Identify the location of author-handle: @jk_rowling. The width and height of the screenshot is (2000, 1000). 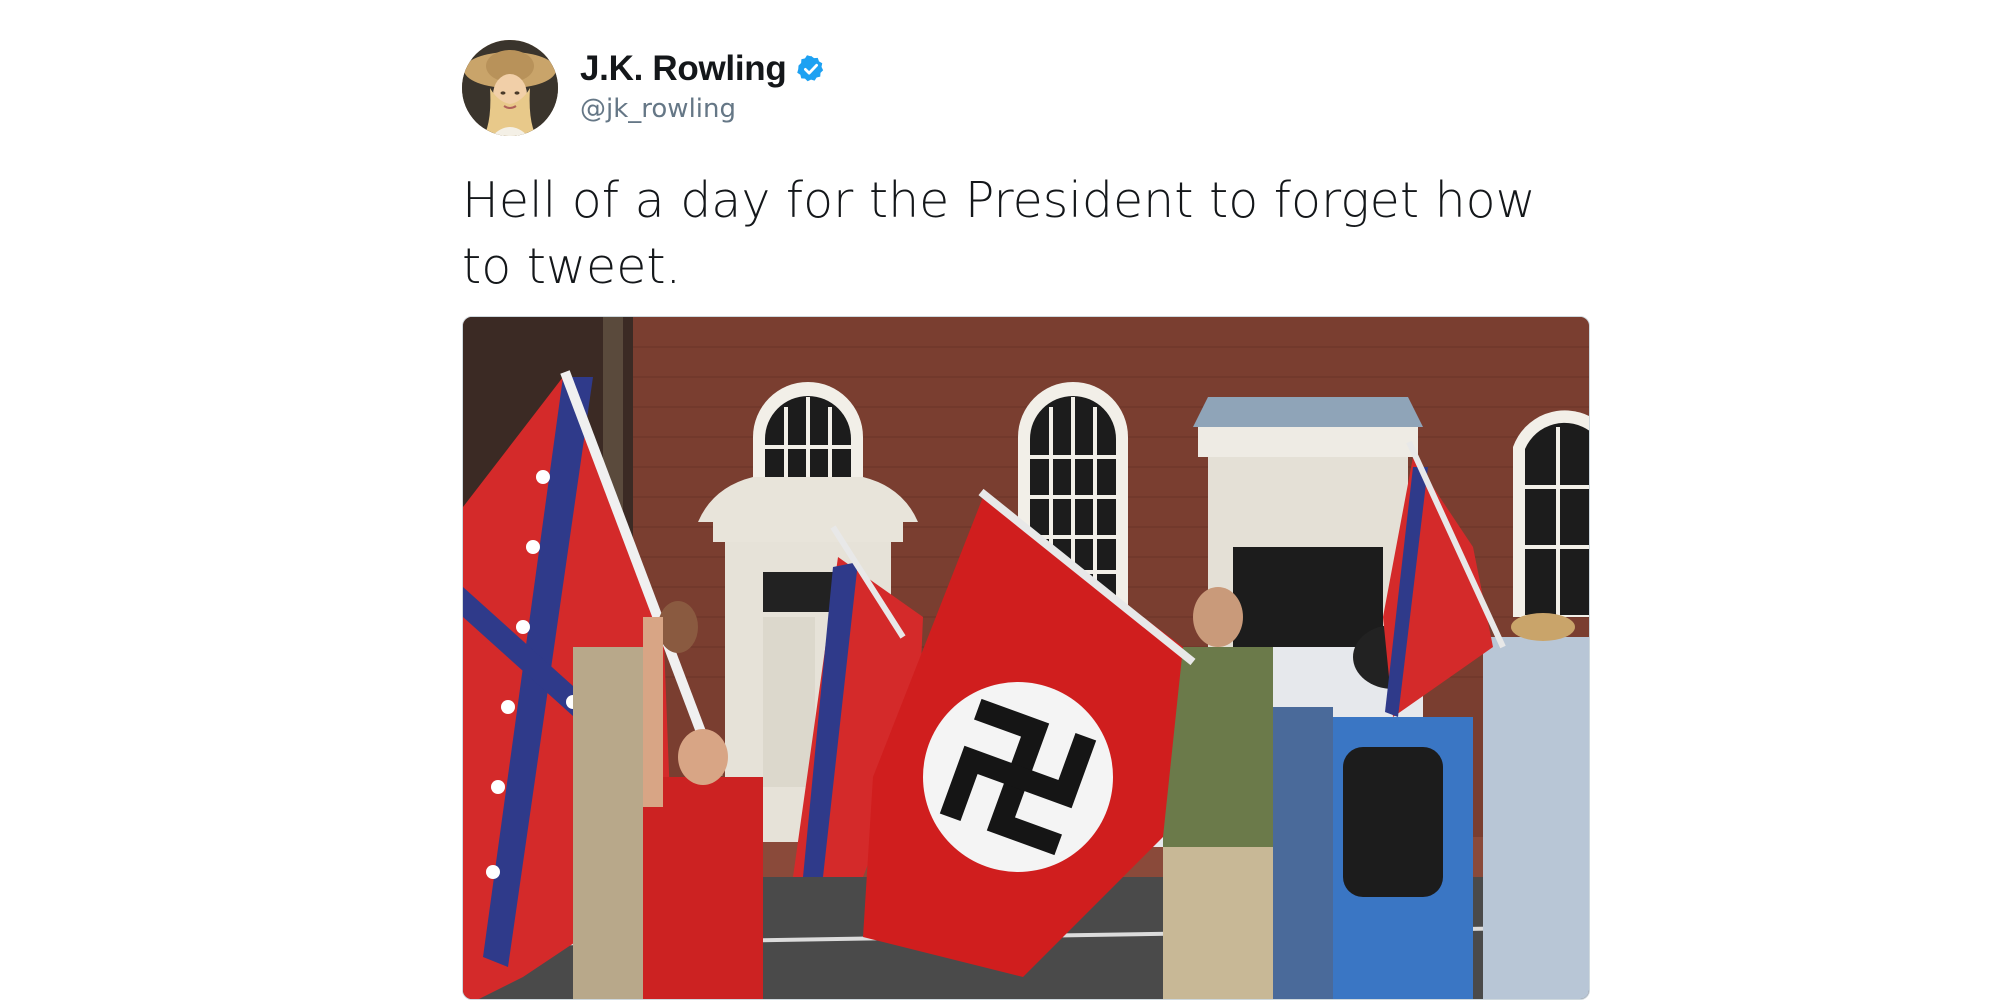
(703, 109).